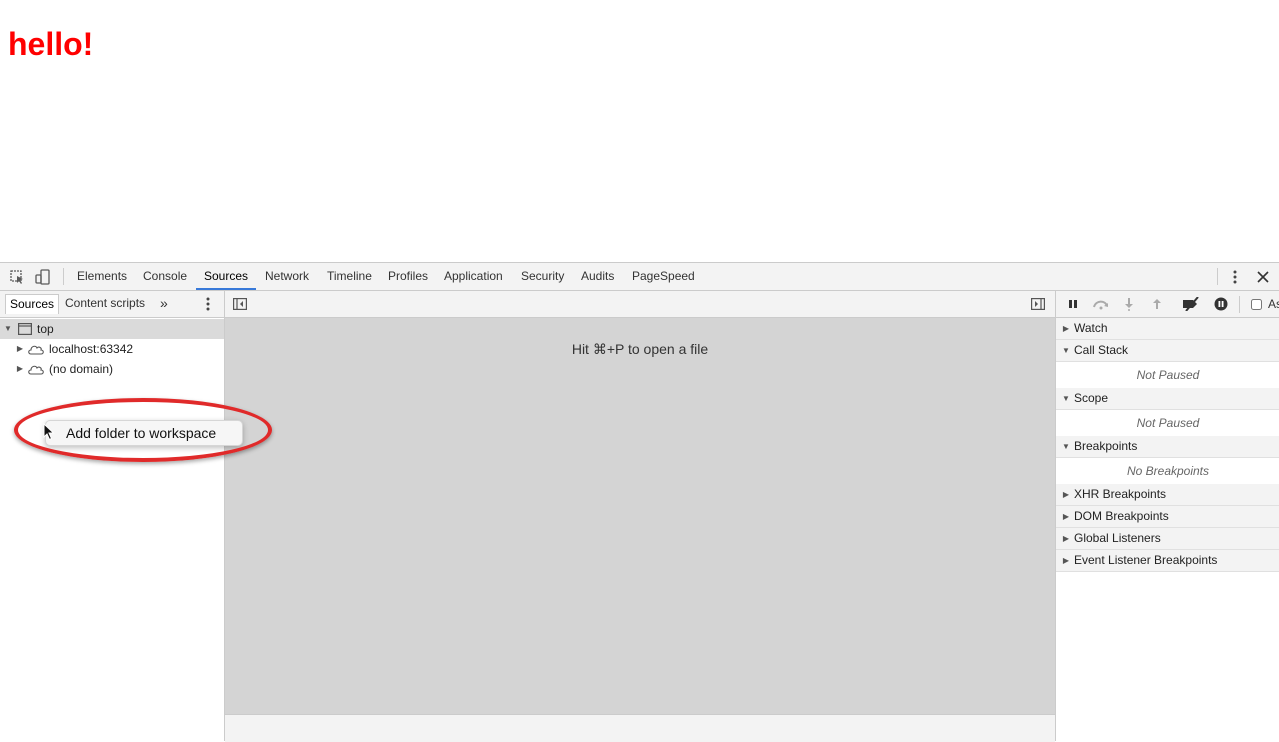  I want to click on tab-console: Console, so click(165, 276).